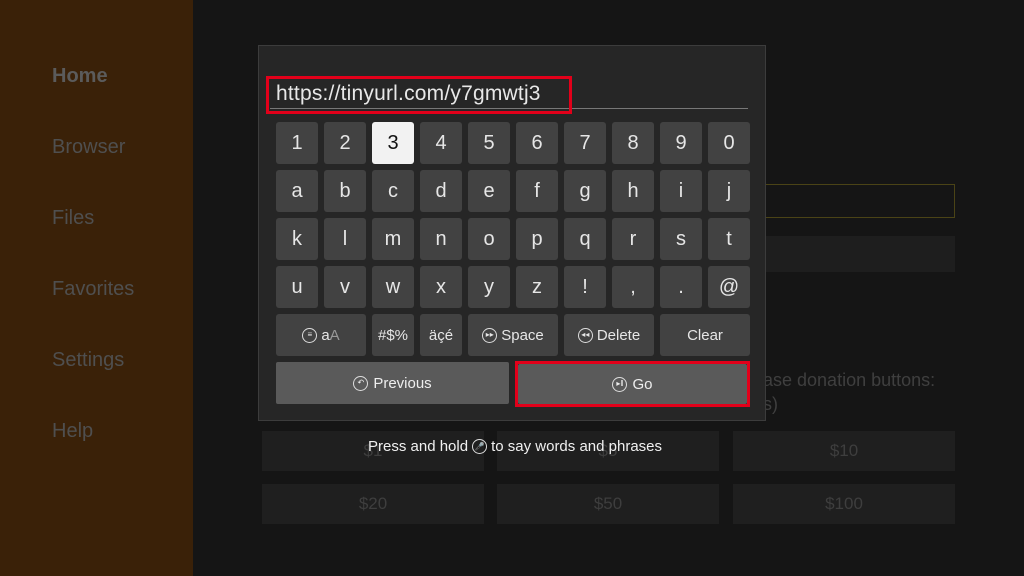  I want to click on key-3-3: m, so click(393, 239).